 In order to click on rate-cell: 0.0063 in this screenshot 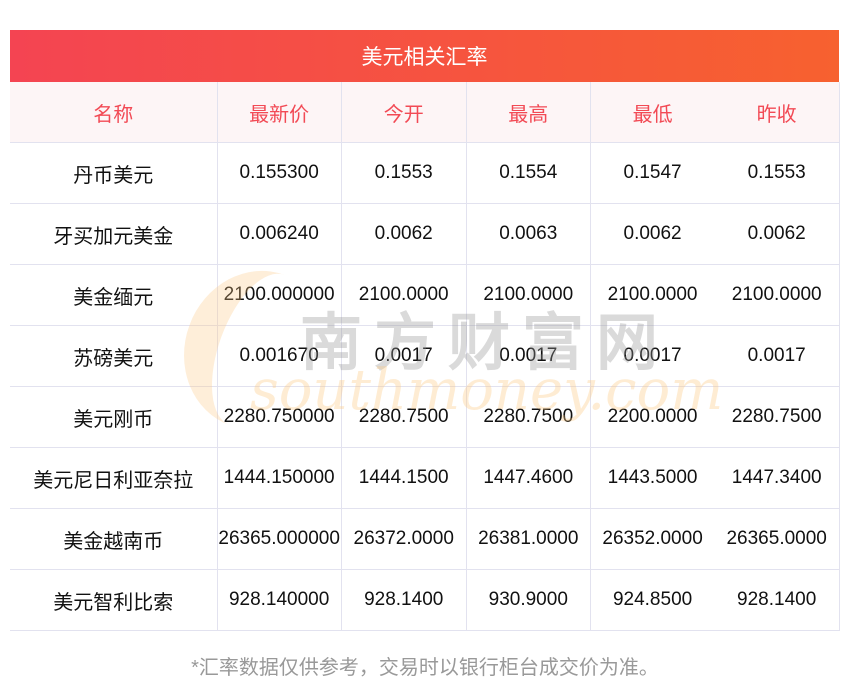, I will do `click(528, 234)`.